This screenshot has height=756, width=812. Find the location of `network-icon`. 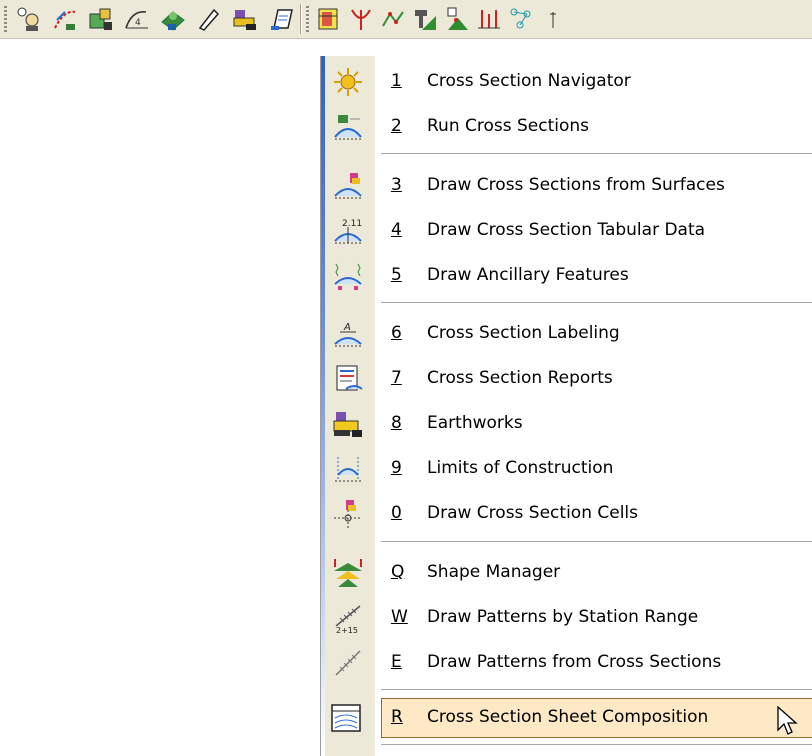

network-icon is located at coordinates (521, 19).